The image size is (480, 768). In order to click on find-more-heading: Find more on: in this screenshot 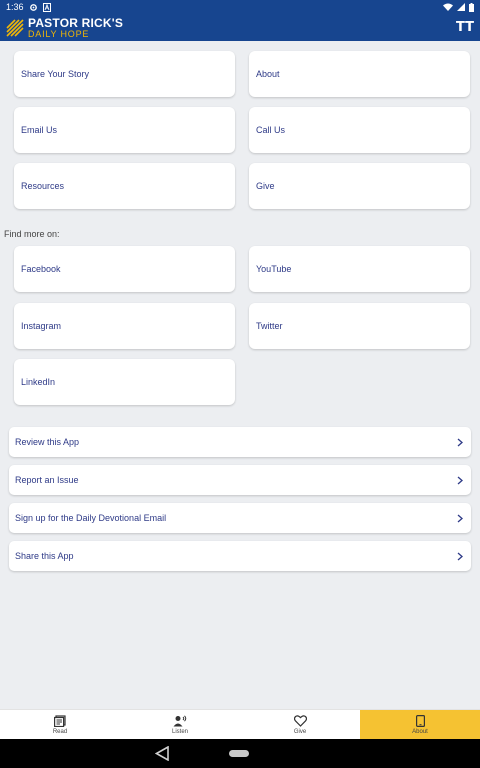, I will do `click(32, 234)`.